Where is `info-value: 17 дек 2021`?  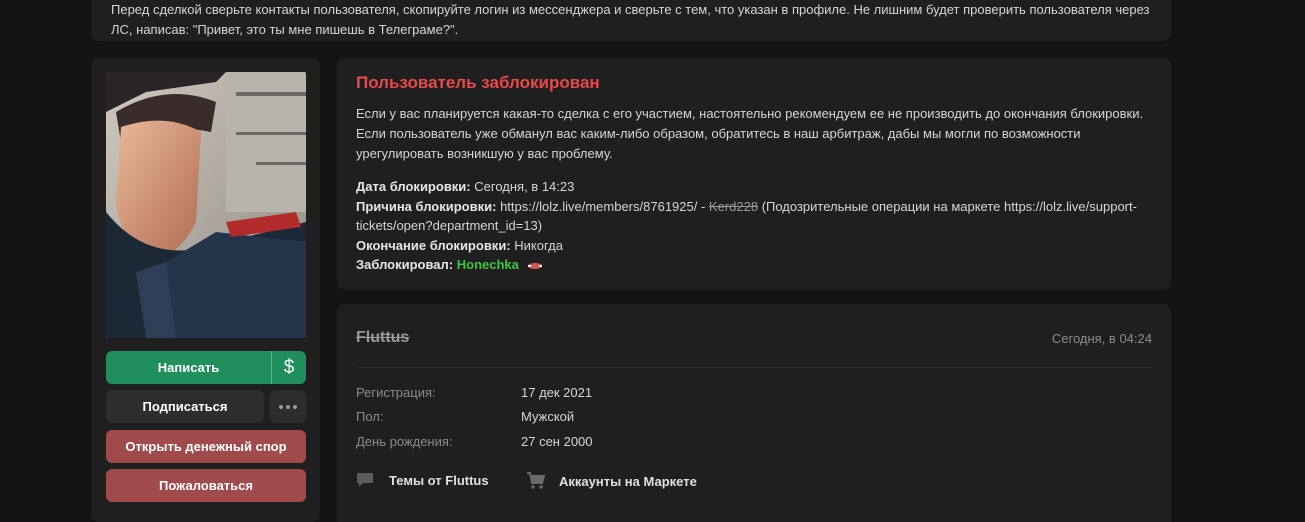 info-value: 17 дек 2021 is located at coordinates (557, 392).